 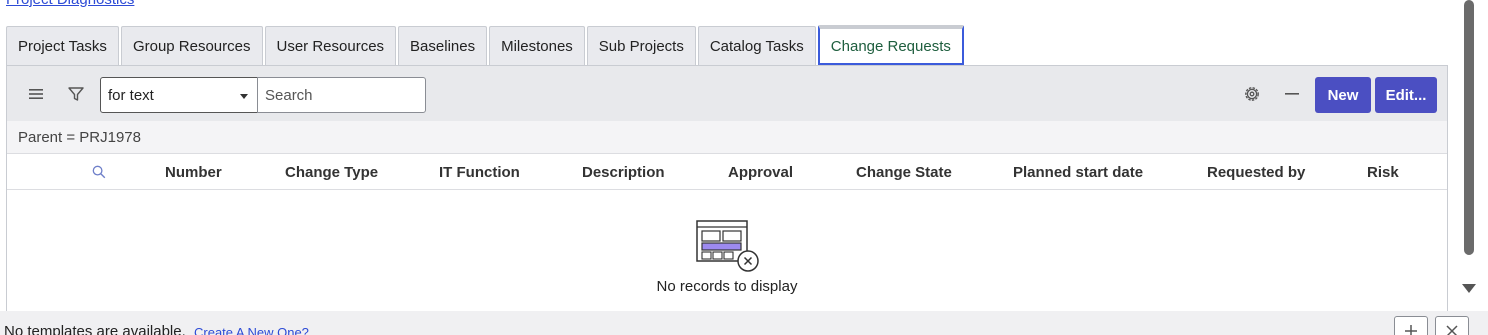 What do you see at coordinates (289, 95) in the screenshot?
I see `search-placeholder: Search` at bounding box center [289, 95].